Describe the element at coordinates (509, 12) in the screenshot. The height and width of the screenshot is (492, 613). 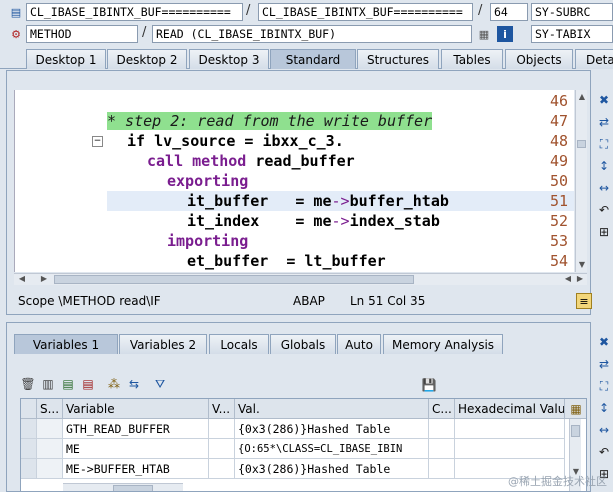
I see `line-number-field: 64` at that location.